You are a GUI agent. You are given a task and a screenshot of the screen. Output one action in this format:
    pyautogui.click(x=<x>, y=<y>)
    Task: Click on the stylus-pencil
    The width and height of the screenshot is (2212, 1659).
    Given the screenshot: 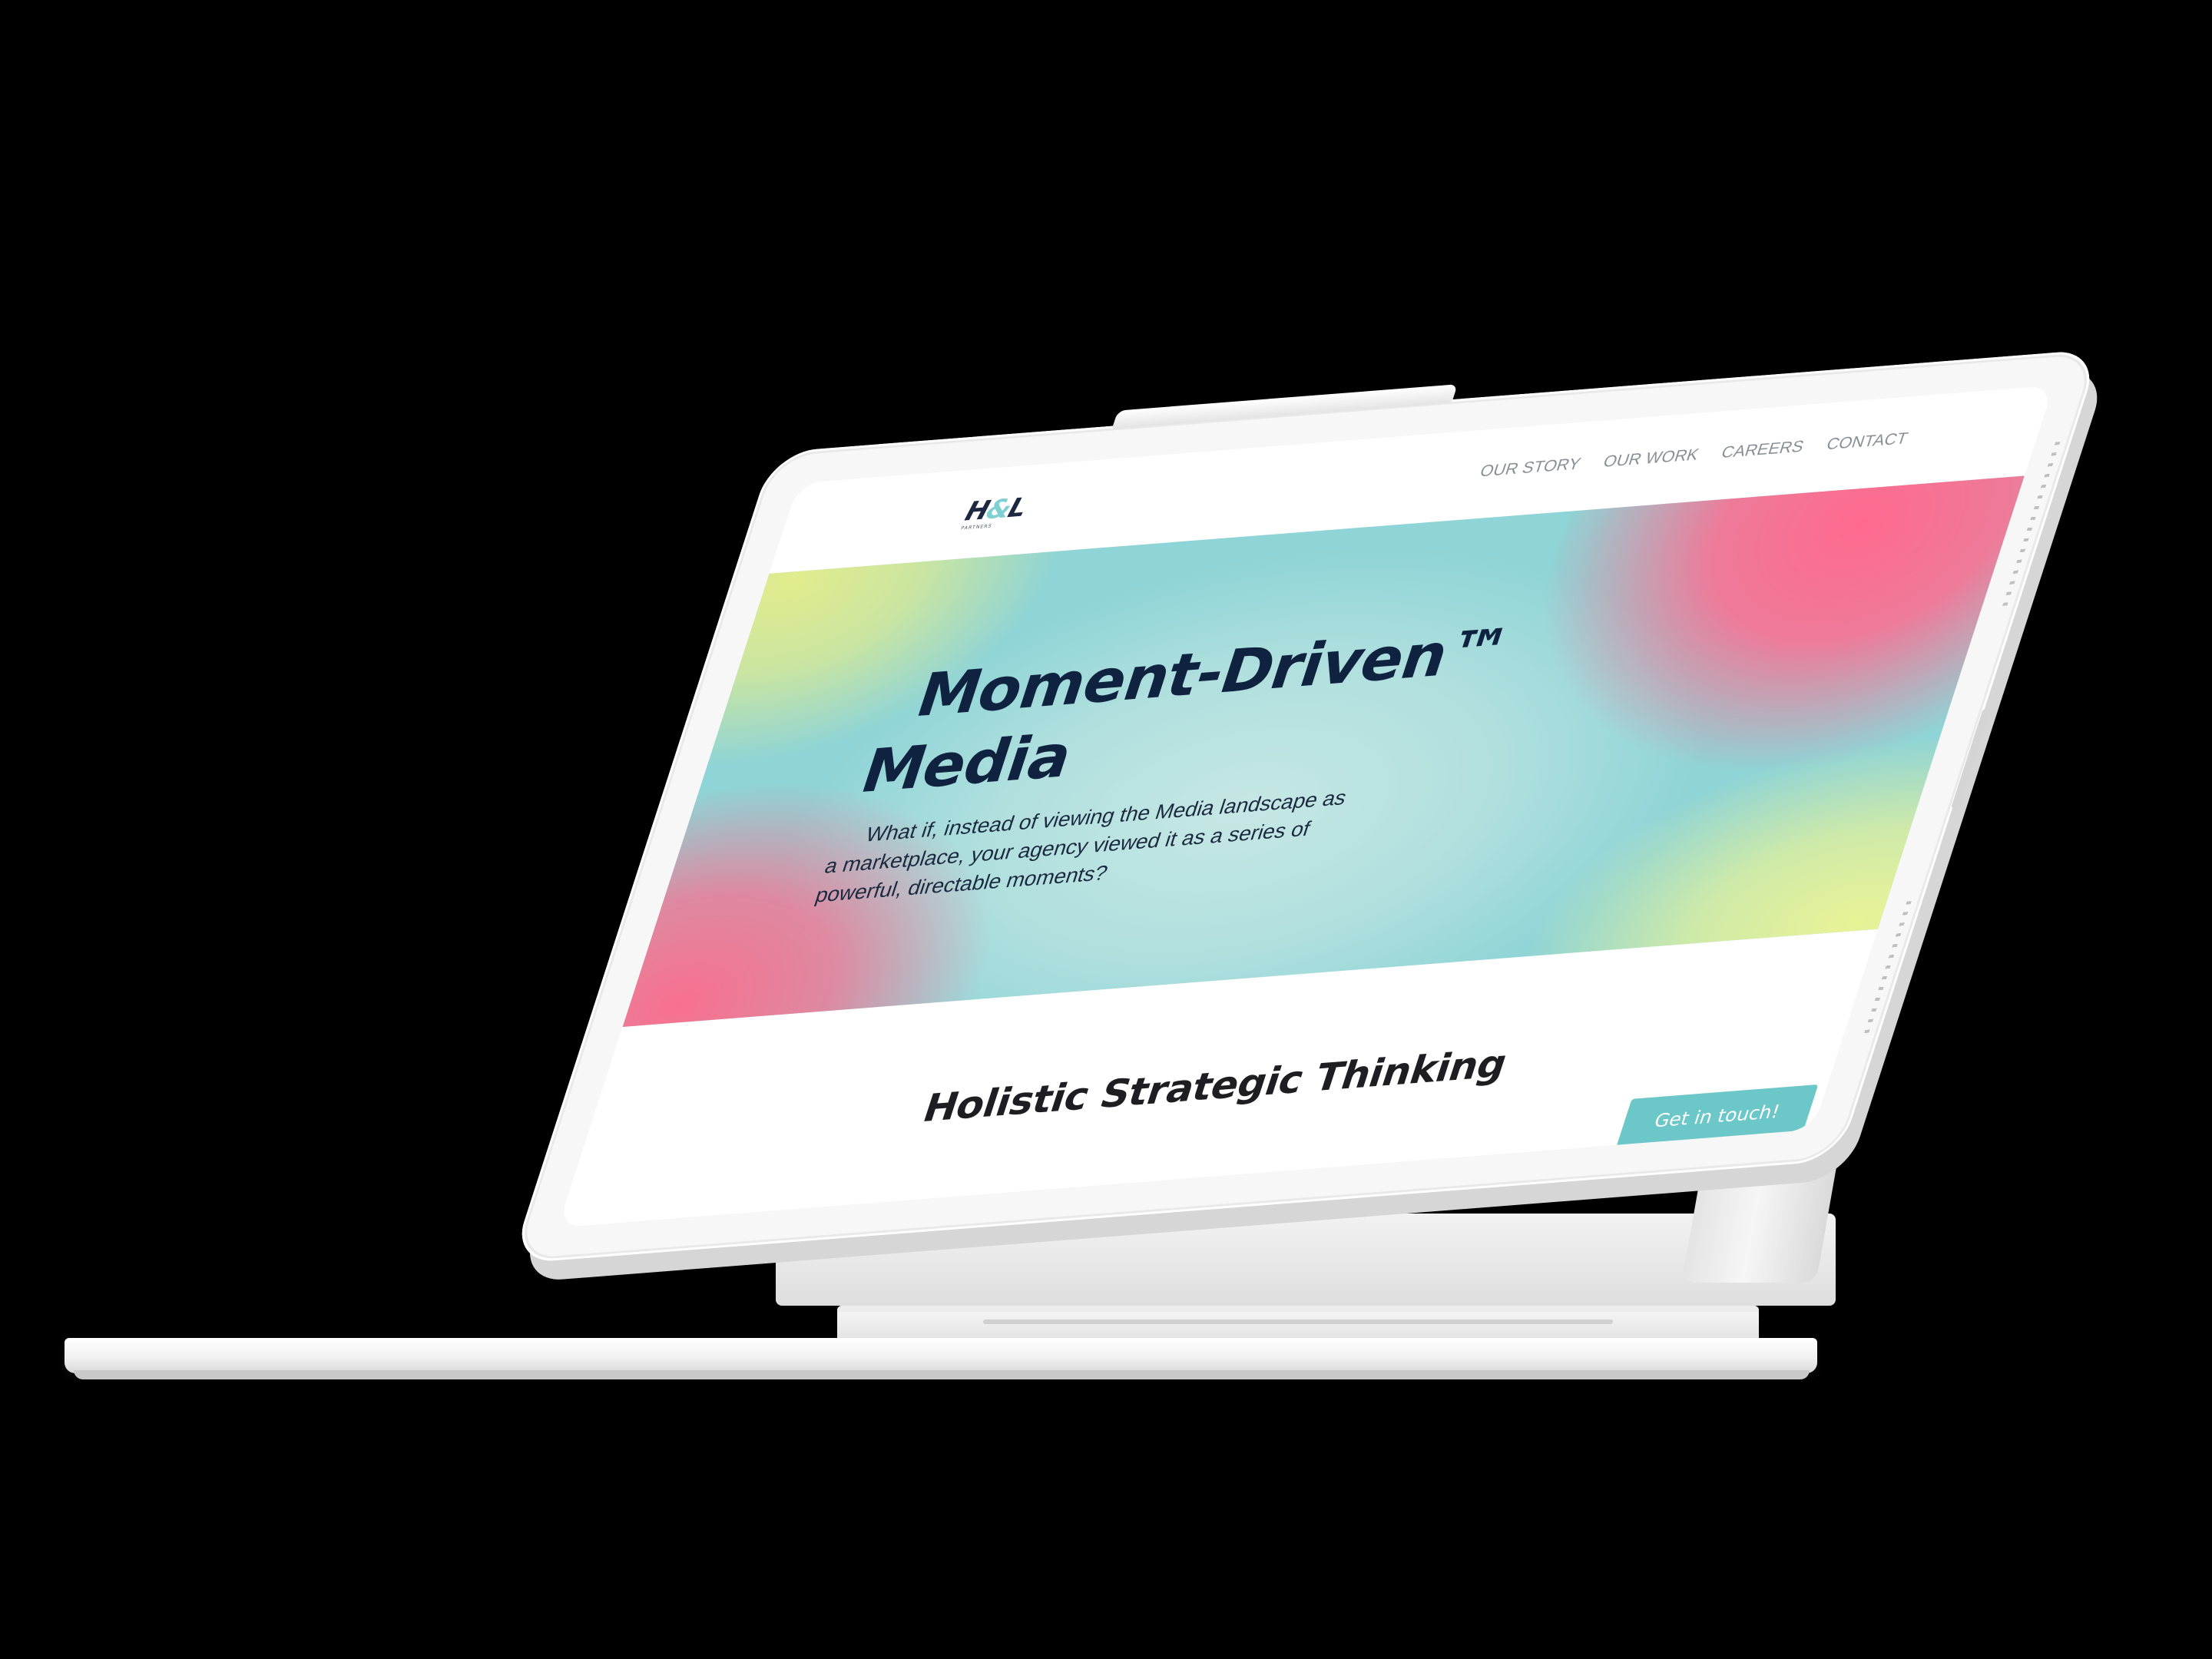 What is the action you would take?
    pyautogui.click(x=1284, y=406)
    